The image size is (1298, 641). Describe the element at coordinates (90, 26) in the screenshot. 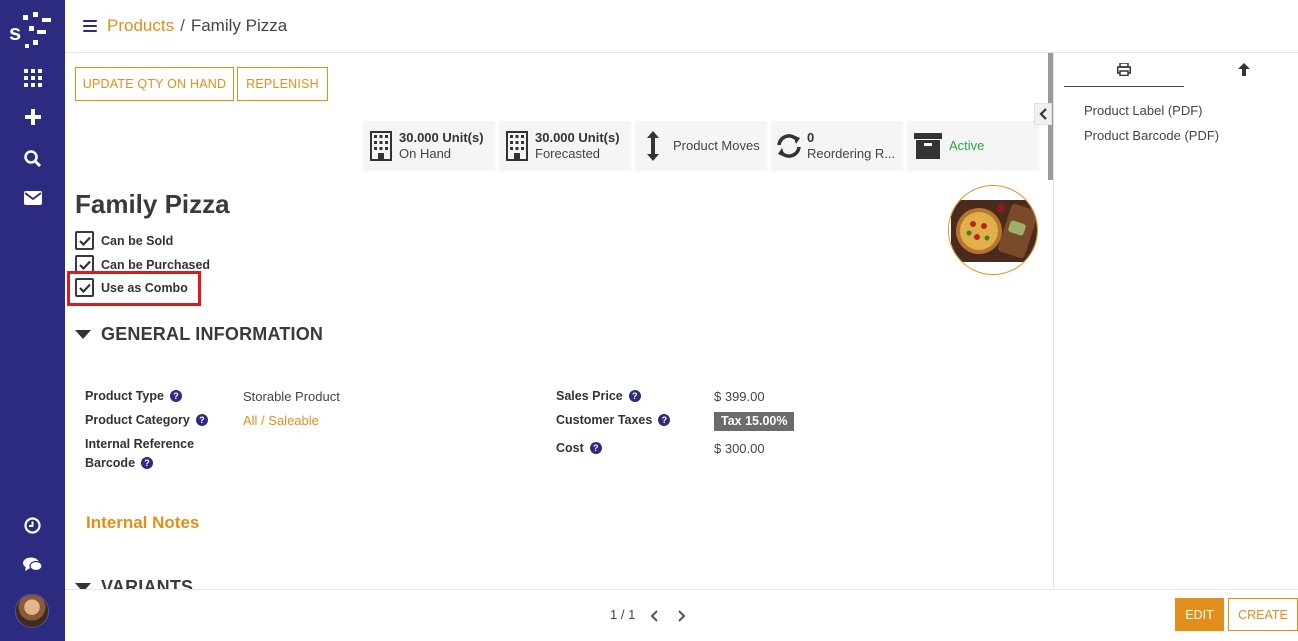

I see `menu-toggle-icon` at that location.